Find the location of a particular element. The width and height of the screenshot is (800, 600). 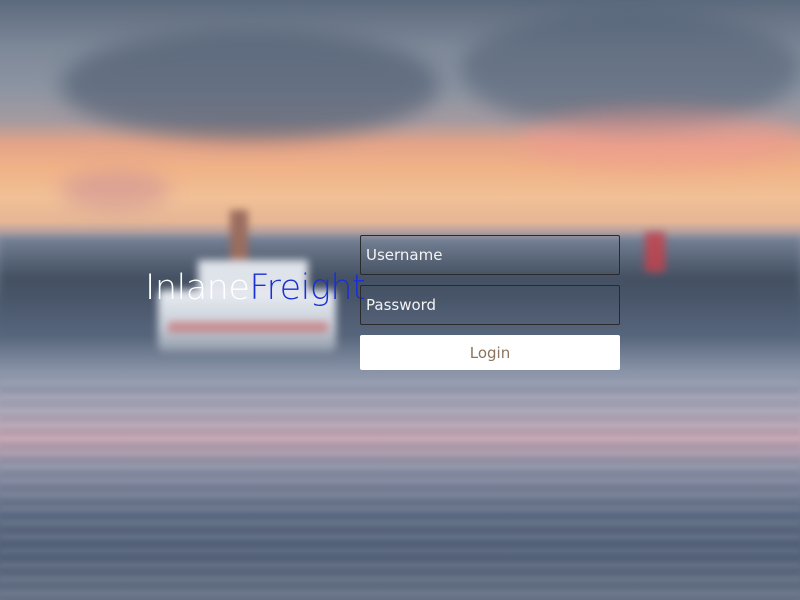

background-tower is located at coordinates (655, 252).